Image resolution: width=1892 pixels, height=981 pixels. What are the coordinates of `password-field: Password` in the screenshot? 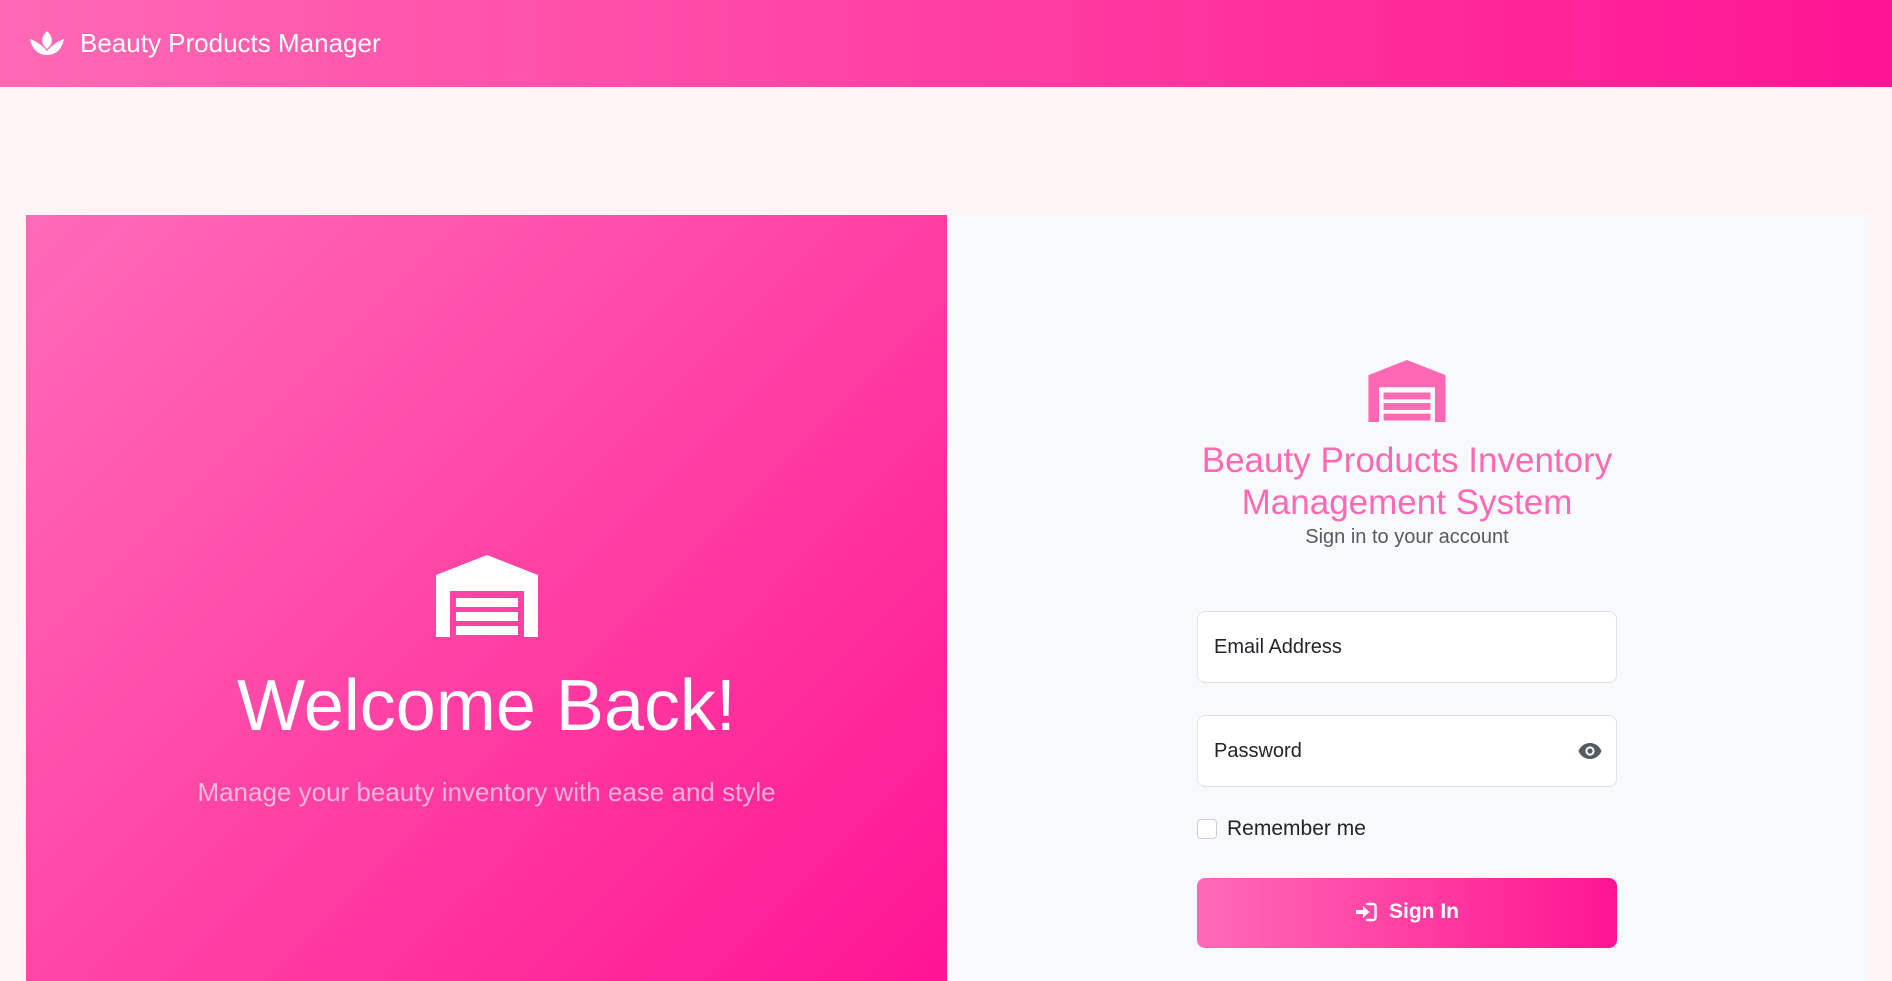 It's located at (1407, 751).